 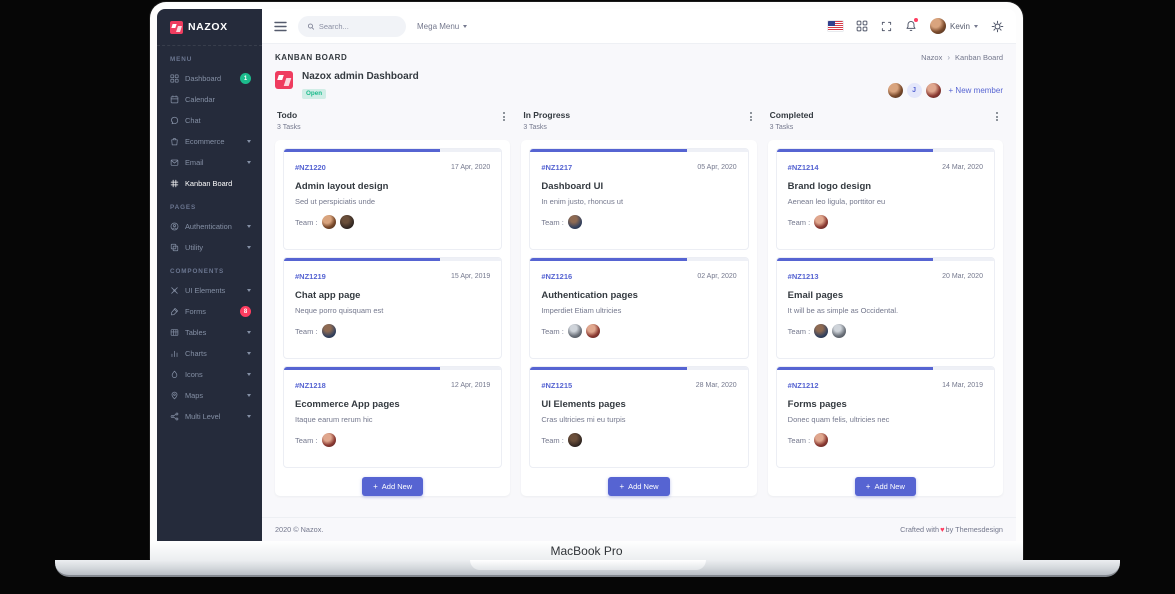 I want to click on sidebar-item-forms: Forms 8, so click(x=209, y=311).